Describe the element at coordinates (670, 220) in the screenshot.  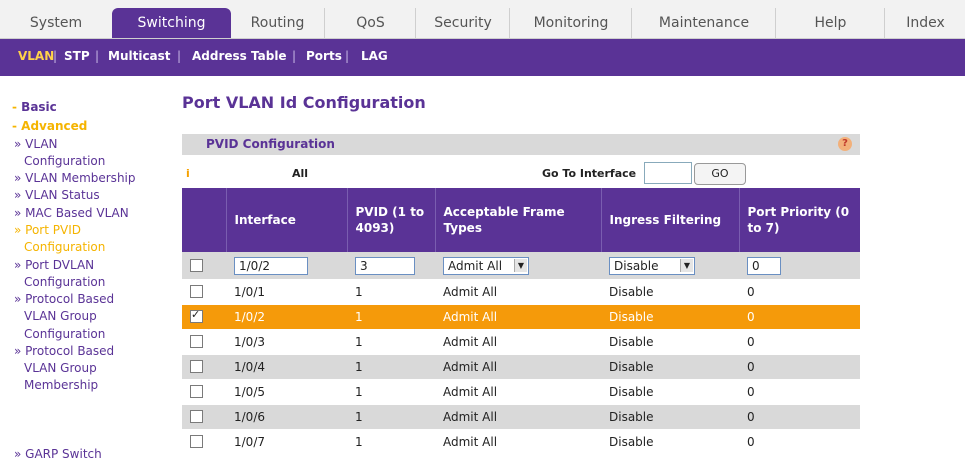
I see `column-ingress-filtering: Ingress Filtering` at that location.